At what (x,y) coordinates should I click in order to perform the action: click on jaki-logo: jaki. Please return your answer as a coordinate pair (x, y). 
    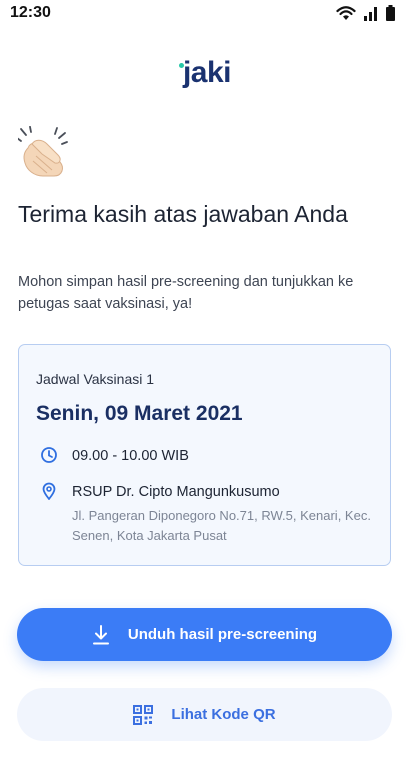
    Looking at the image, I should click on (204, 73).